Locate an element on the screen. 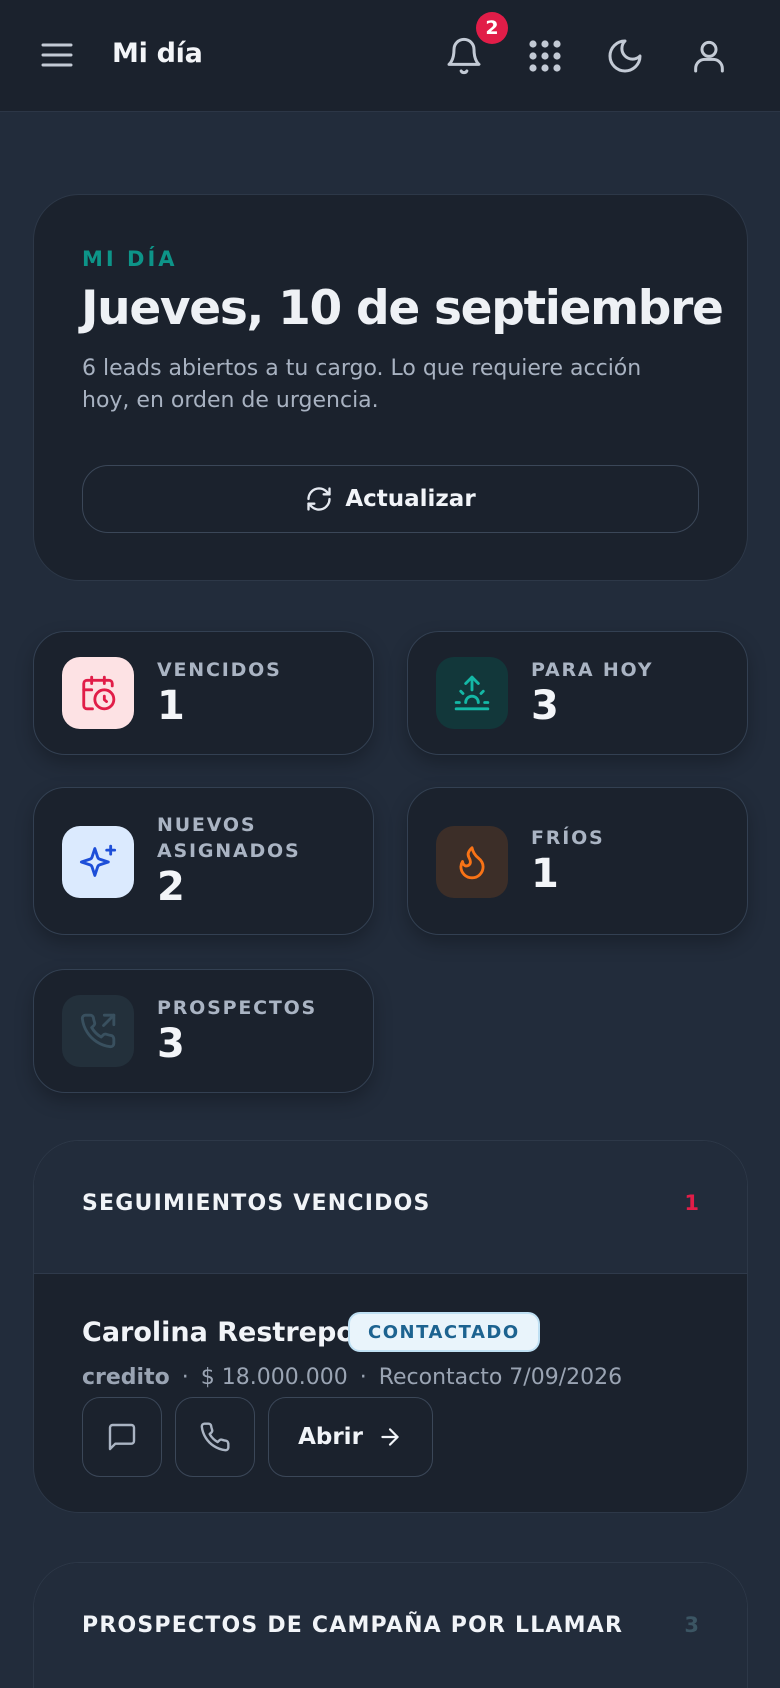 The image size is (780, 1688). open-lead-button: Abrir is located at coordinates (350, 1437).